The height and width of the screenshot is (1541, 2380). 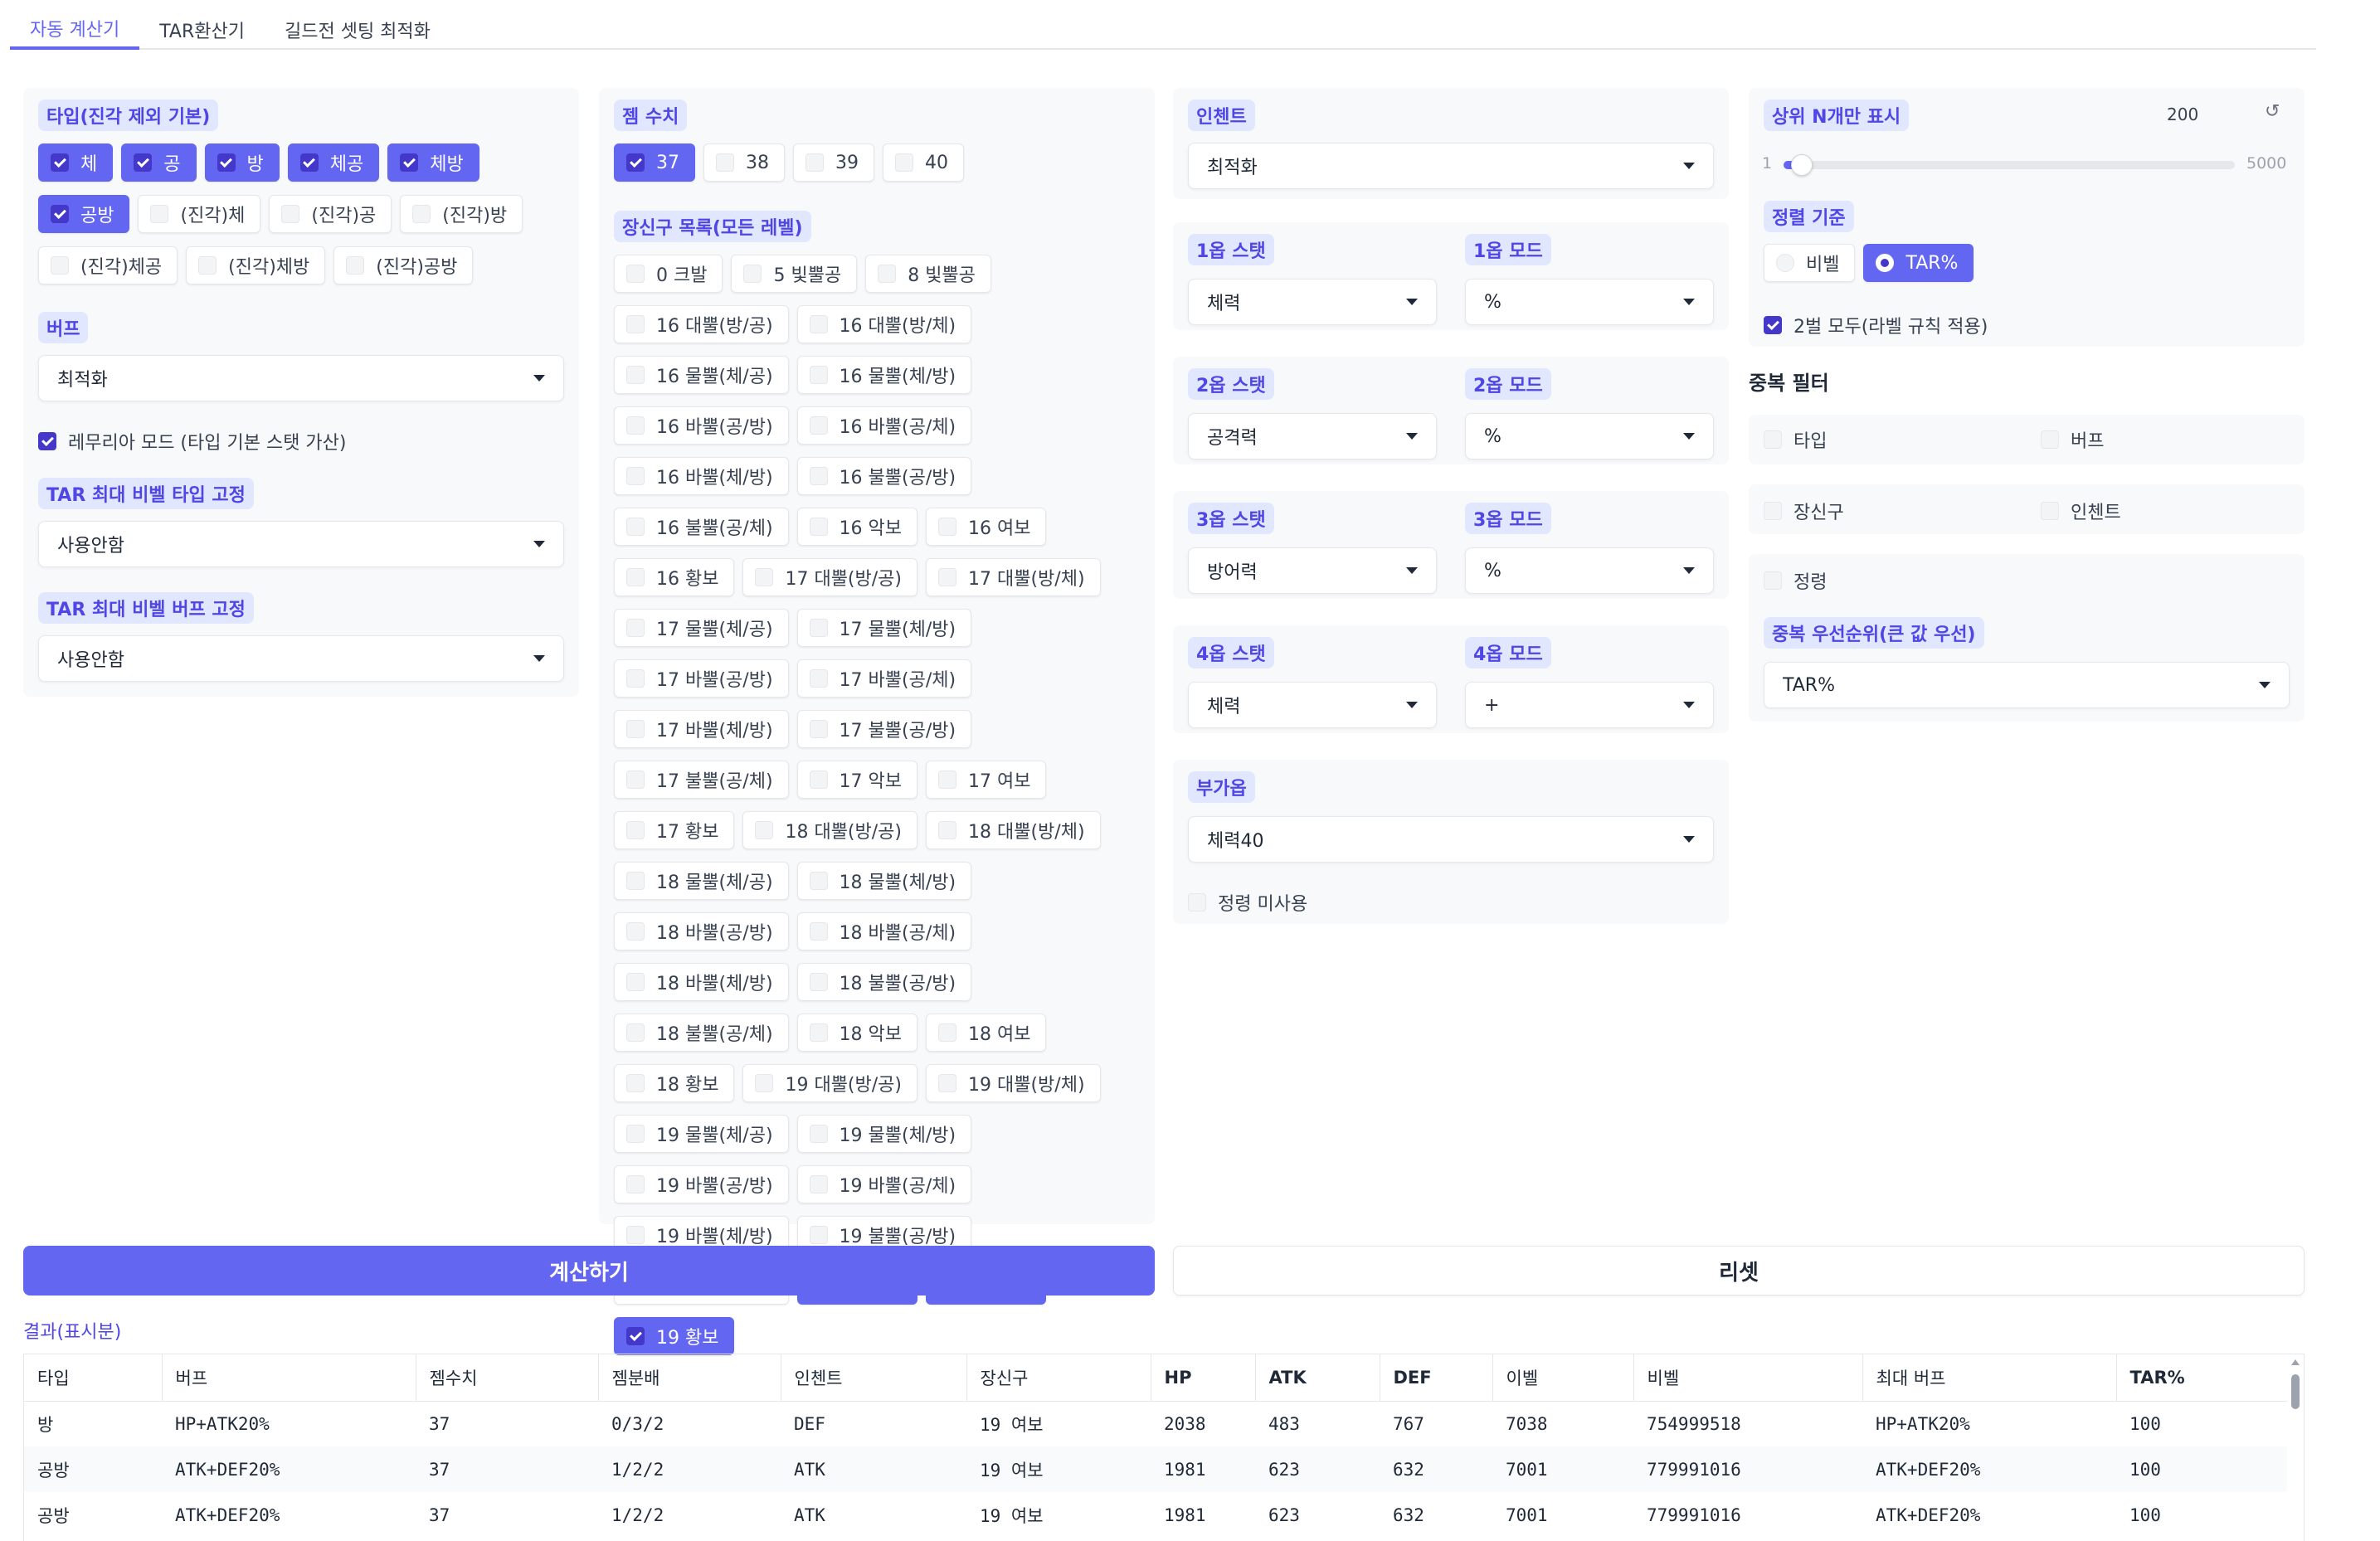 I want to click on dup-buff-checkbox: 버프, so click(x=2072, y=440).